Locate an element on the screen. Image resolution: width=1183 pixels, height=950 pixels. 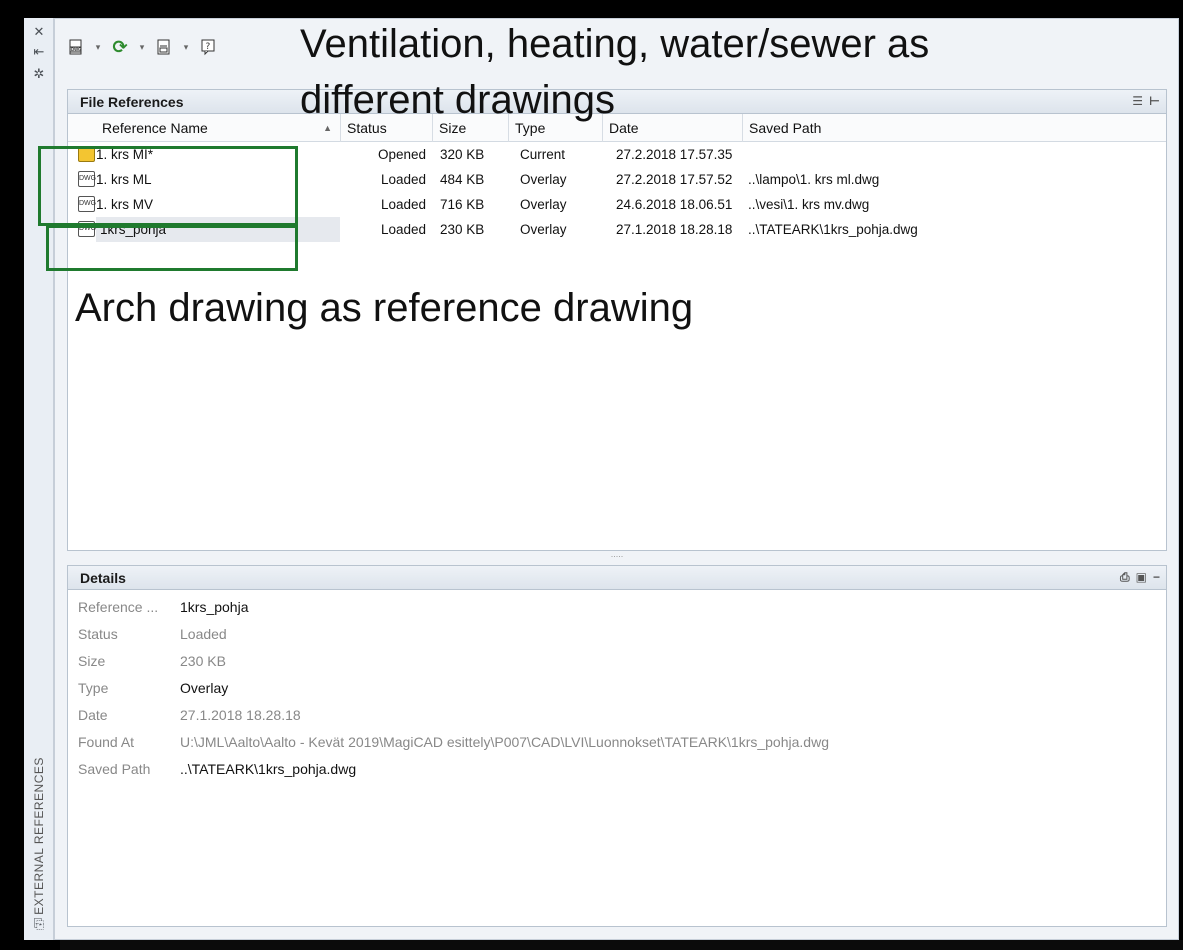
toolbar: DWG ▾ ⟳ ▾ ▾ ? is located at coordinates (142, 47).